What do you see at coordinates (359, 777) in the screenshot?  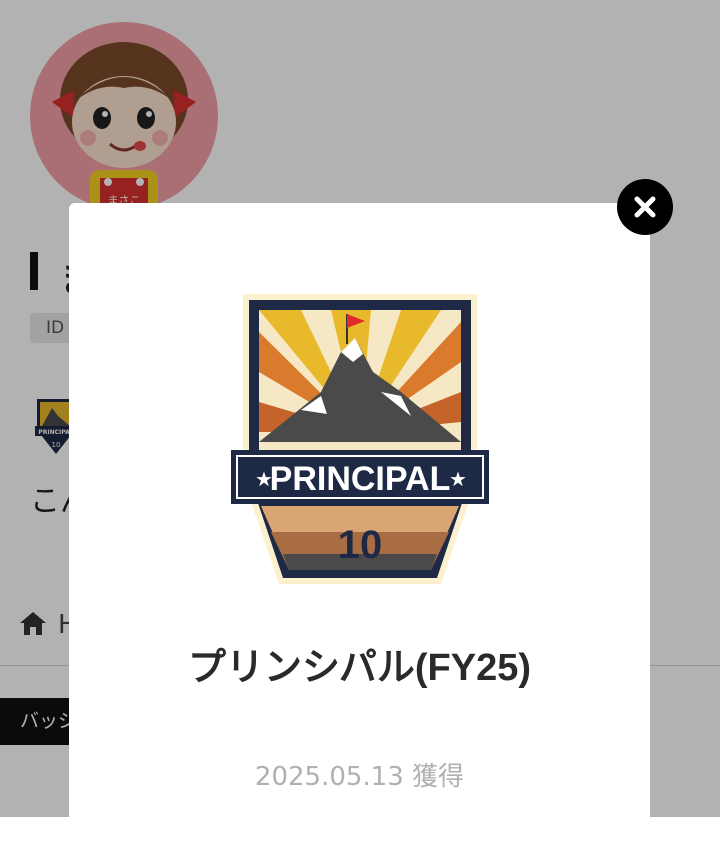 I see `earned-date: 2025.05.13 獲得` at bounding box center [359, 777].